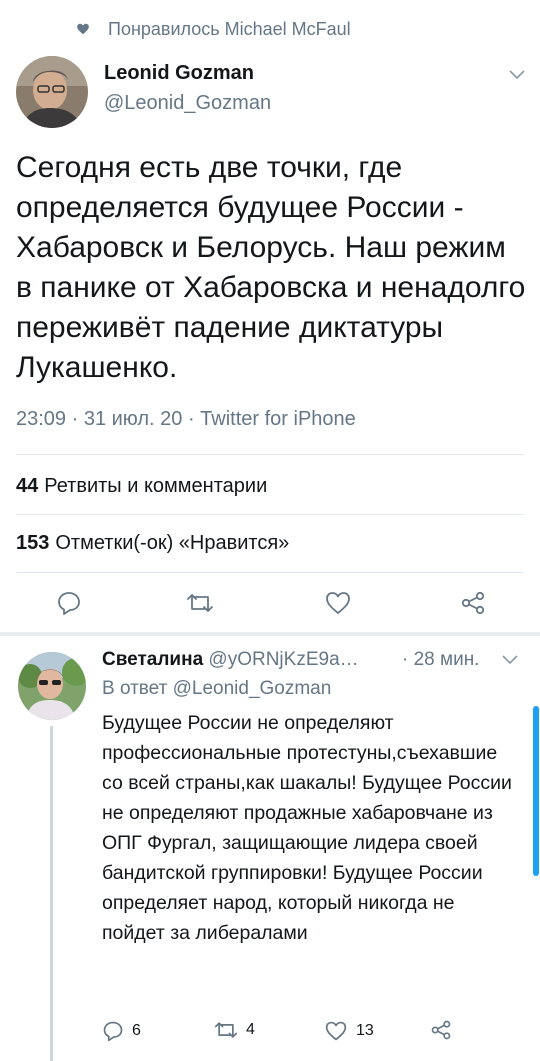 Image resolution: width=540 pixels, height=1061 pixels. Describe the element at coordinates (349, 1031) in the screenshot. I see `reply-like-button: 13` at that location.